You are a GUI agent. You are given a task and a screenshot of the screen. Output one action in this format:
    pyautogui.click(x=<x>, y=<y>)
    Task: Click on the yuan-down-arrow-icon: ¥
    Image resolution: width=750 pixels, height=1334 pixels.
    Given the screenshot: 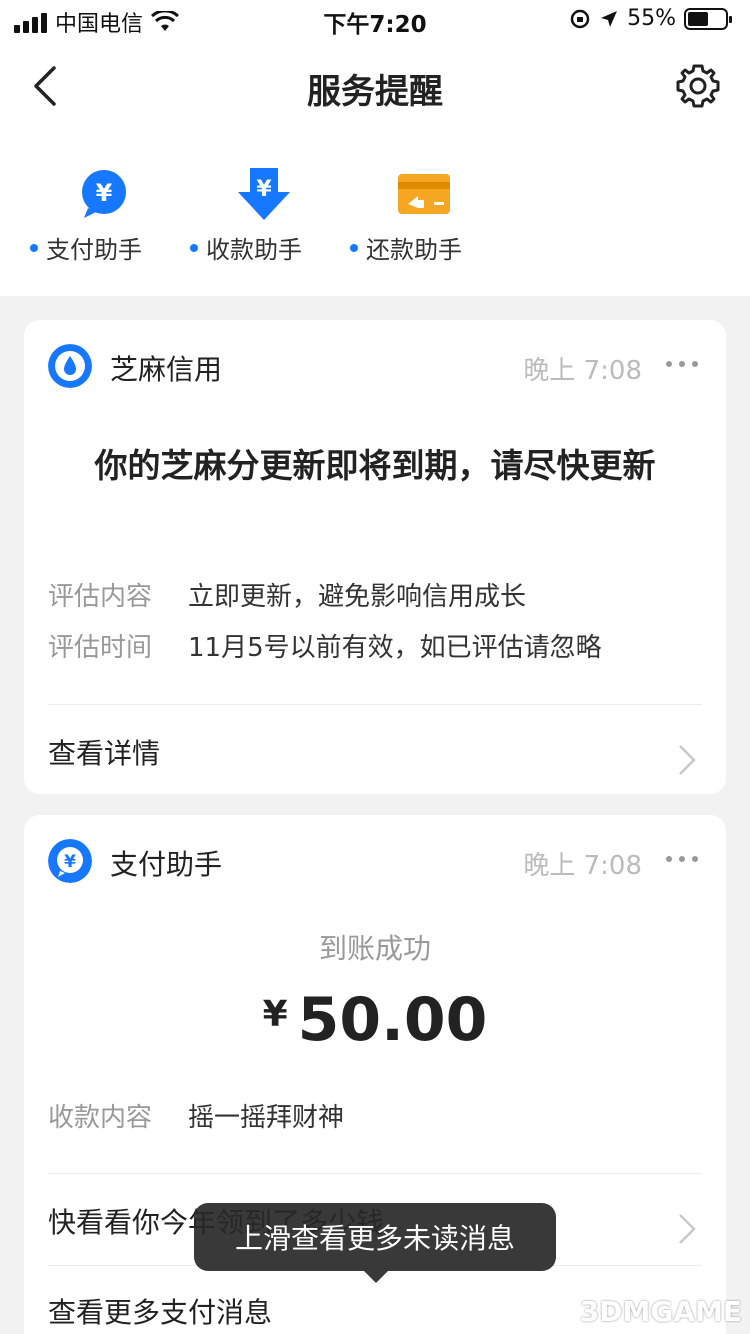 What is the action you would take?
    pyautogui.click(x=264, y=194)
    